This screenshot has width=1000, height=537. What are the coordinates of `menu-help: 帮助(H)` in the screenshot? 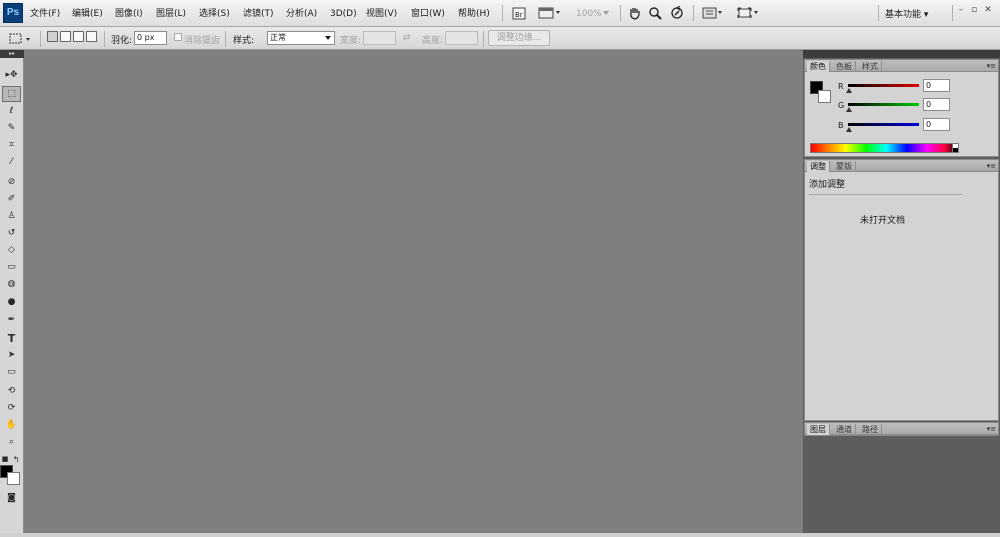 It's located at (474, 14).